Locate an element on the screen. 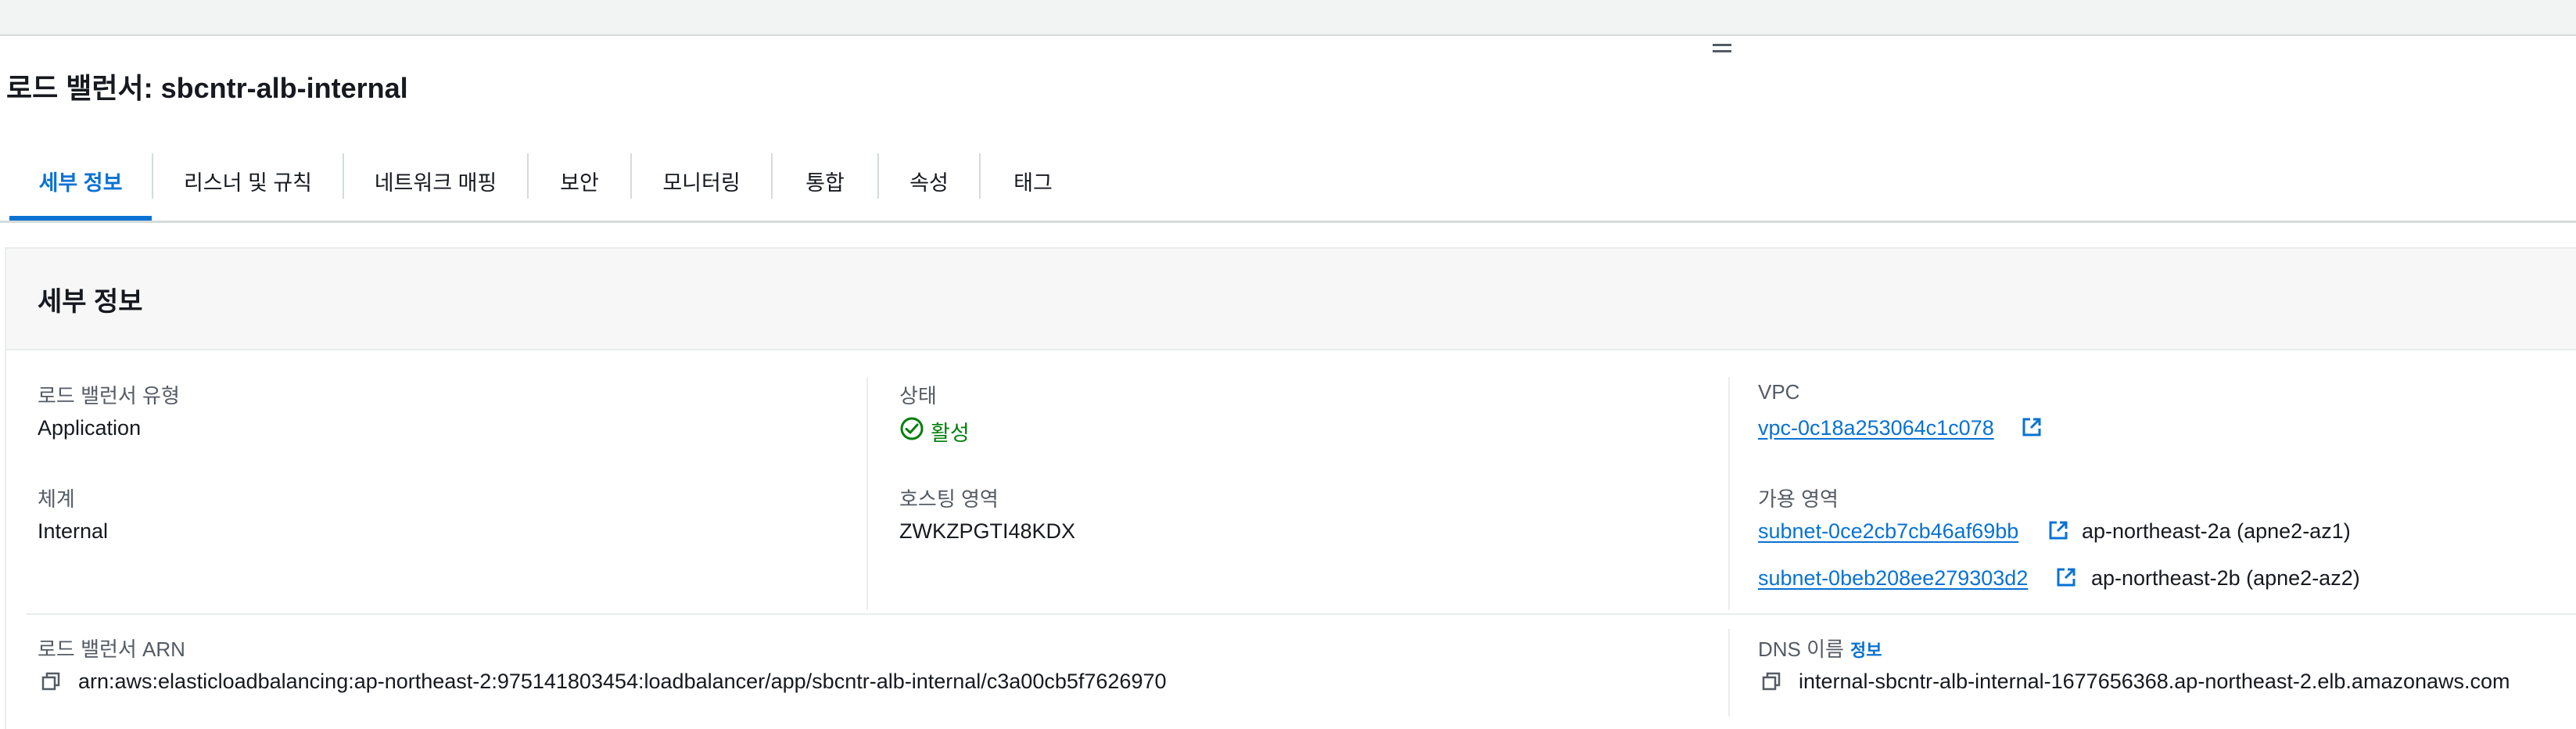  lb-type-label: 로드 밸런서 유형 is located at coordinates (109, 396).